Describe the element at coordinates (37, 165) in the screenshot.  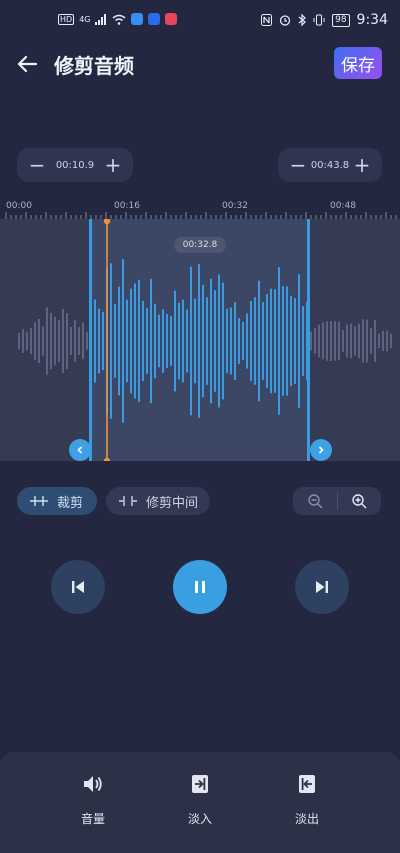
I see `start-time-decrease-button: −` at that location.